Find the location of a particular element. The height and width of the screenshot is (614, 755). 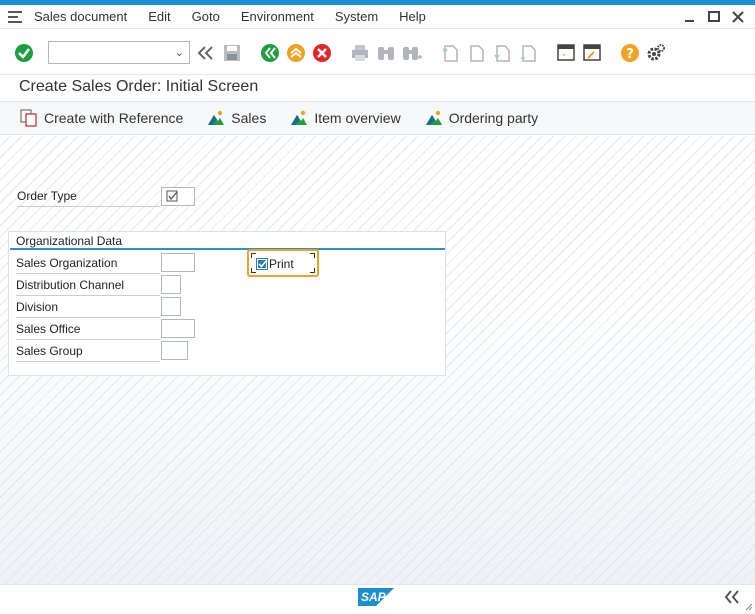

sales-group-input is located at coordinates (174, 350).